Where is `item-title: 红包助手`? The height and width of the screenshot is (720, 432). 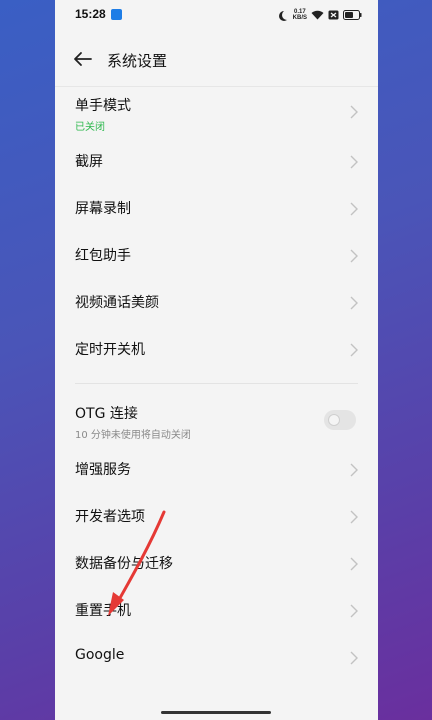
item-title: 红包助手 is located at coordinates (103, 256).